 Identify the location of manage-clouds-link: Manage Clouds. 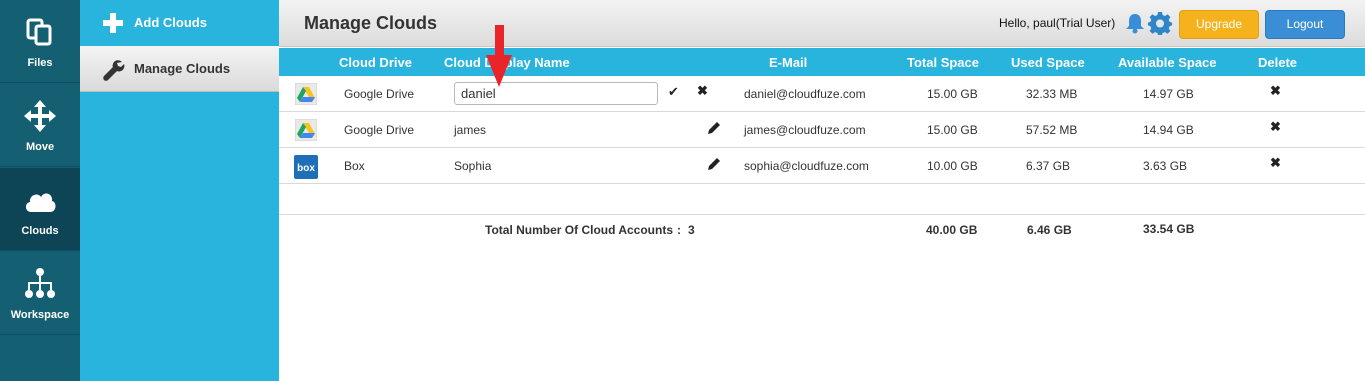
(179, 69).